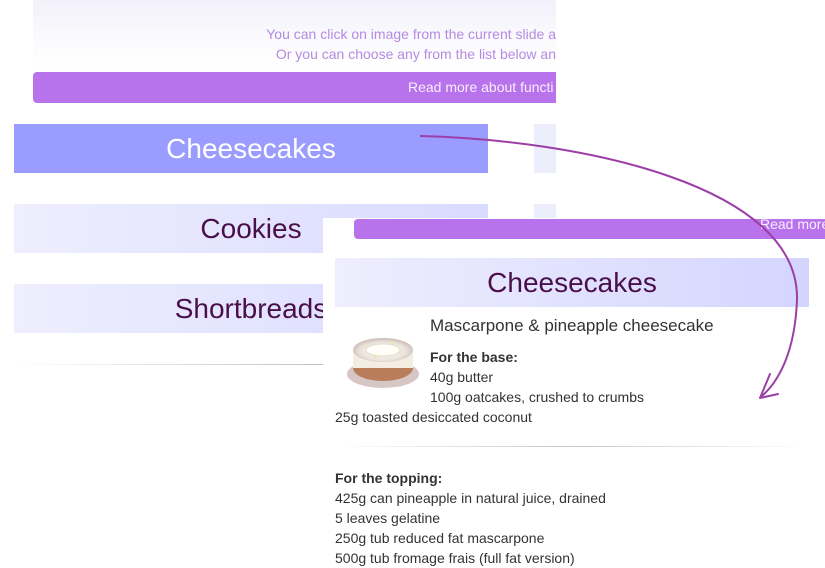 The width and height of the screenshot is (825, 568). What do you see at coordinates (383, 360) in the screenshot?
I see `cheesecake-thumbnail` at bounding box center [383, 360].